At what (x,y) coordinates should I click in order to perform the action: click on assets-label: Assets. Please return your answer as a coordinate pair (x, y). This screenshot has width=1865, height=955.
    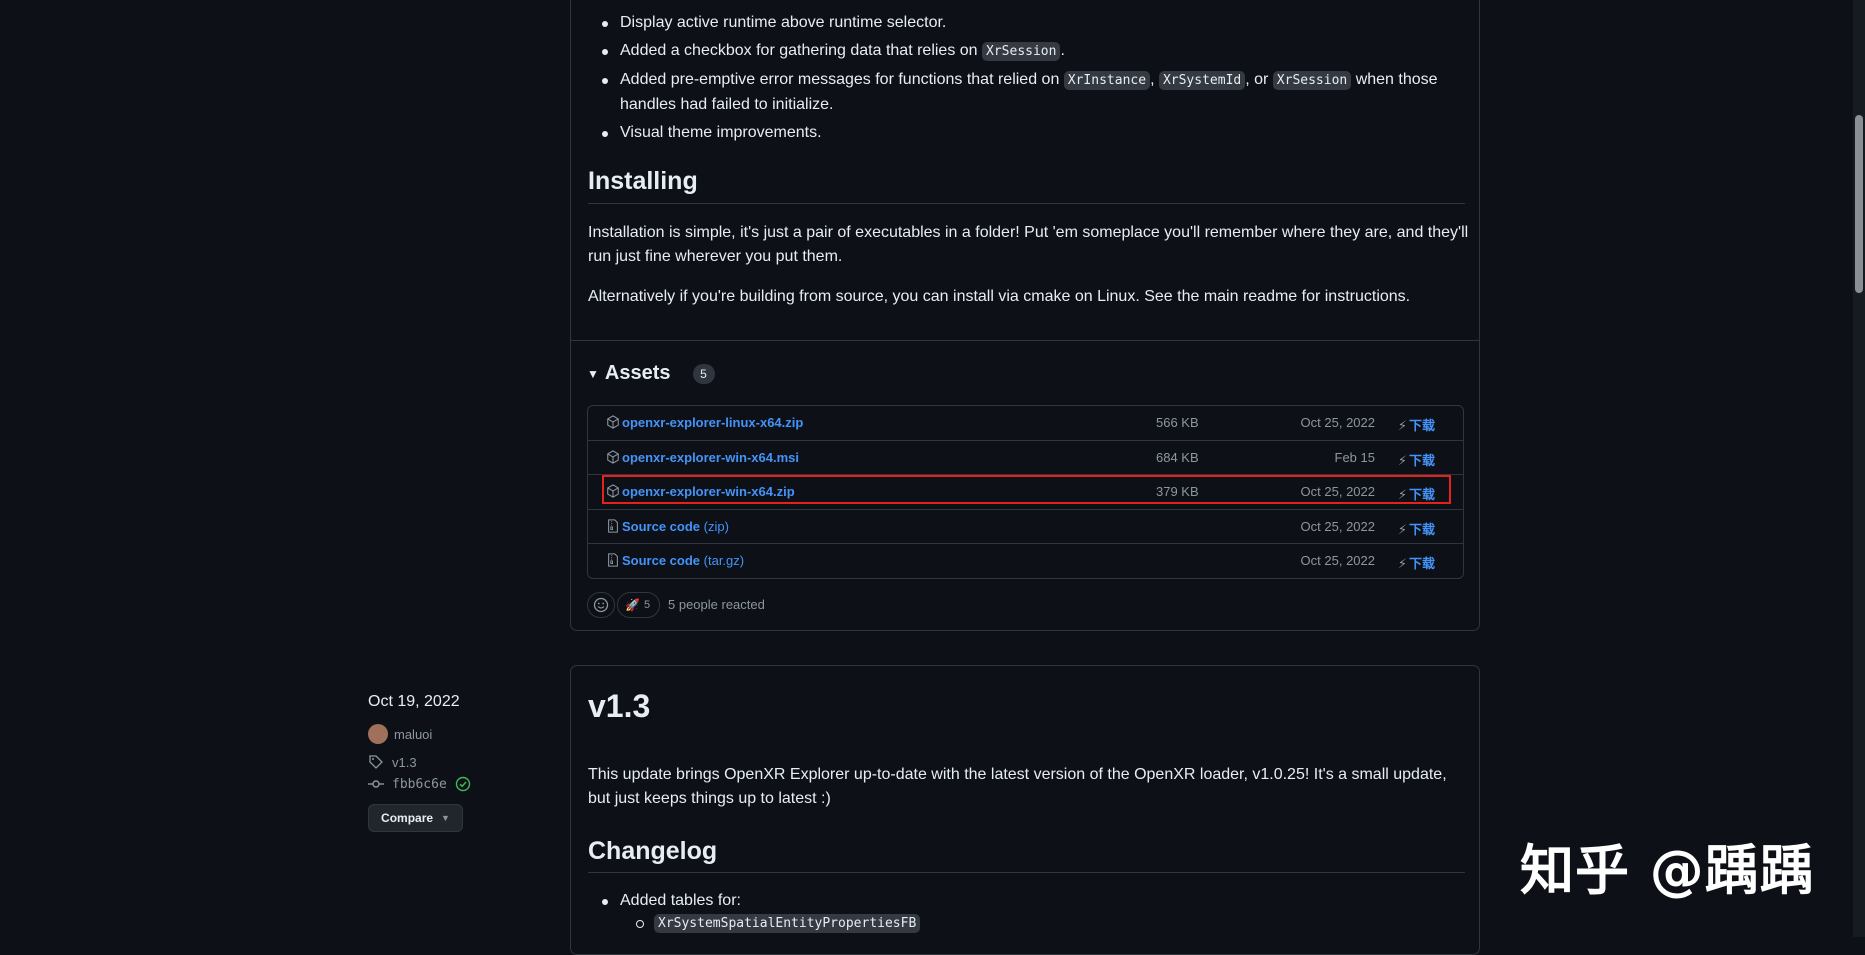
    Looking at the image, I should click on (637, 373).